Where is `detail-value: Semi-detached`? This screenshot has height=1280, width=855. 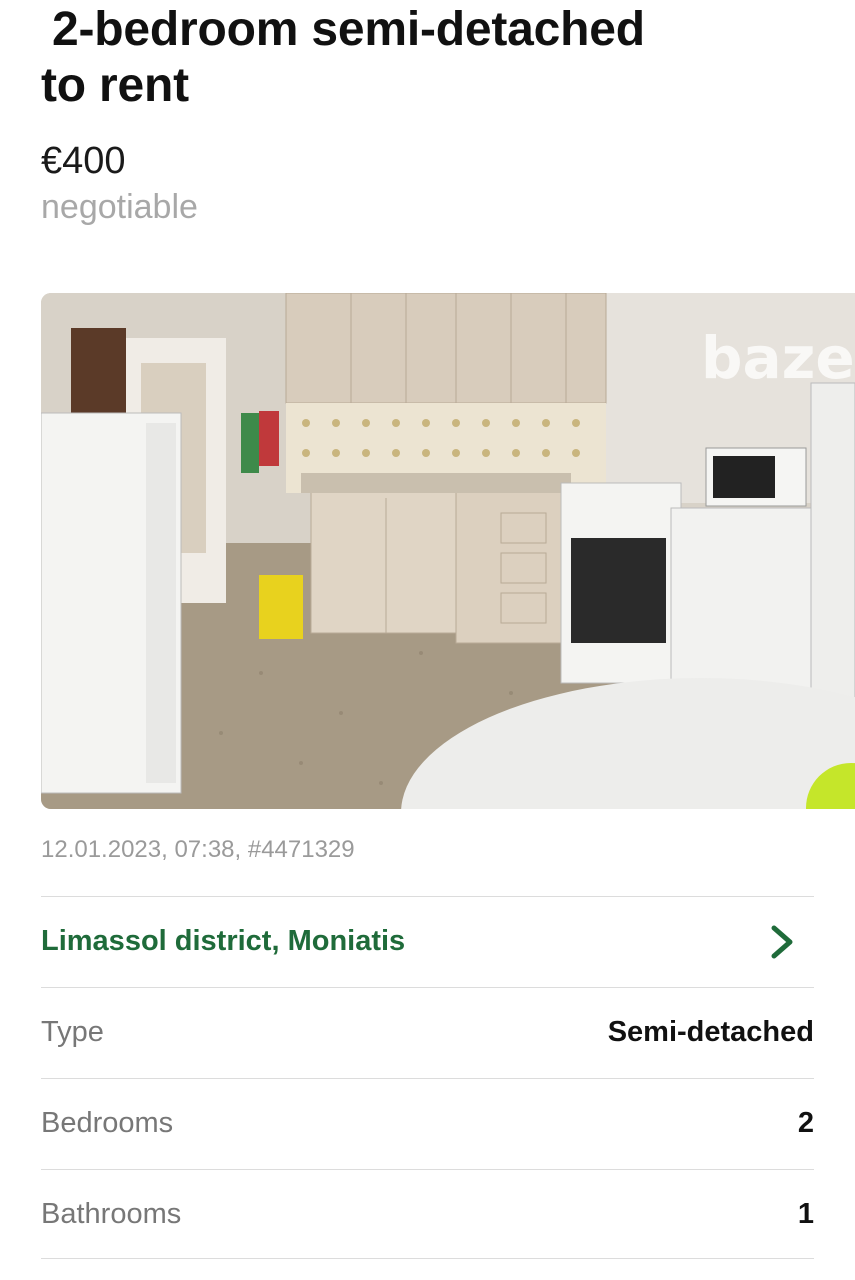 detail-value: Semi-detached is located at coordinates (710, 1032).